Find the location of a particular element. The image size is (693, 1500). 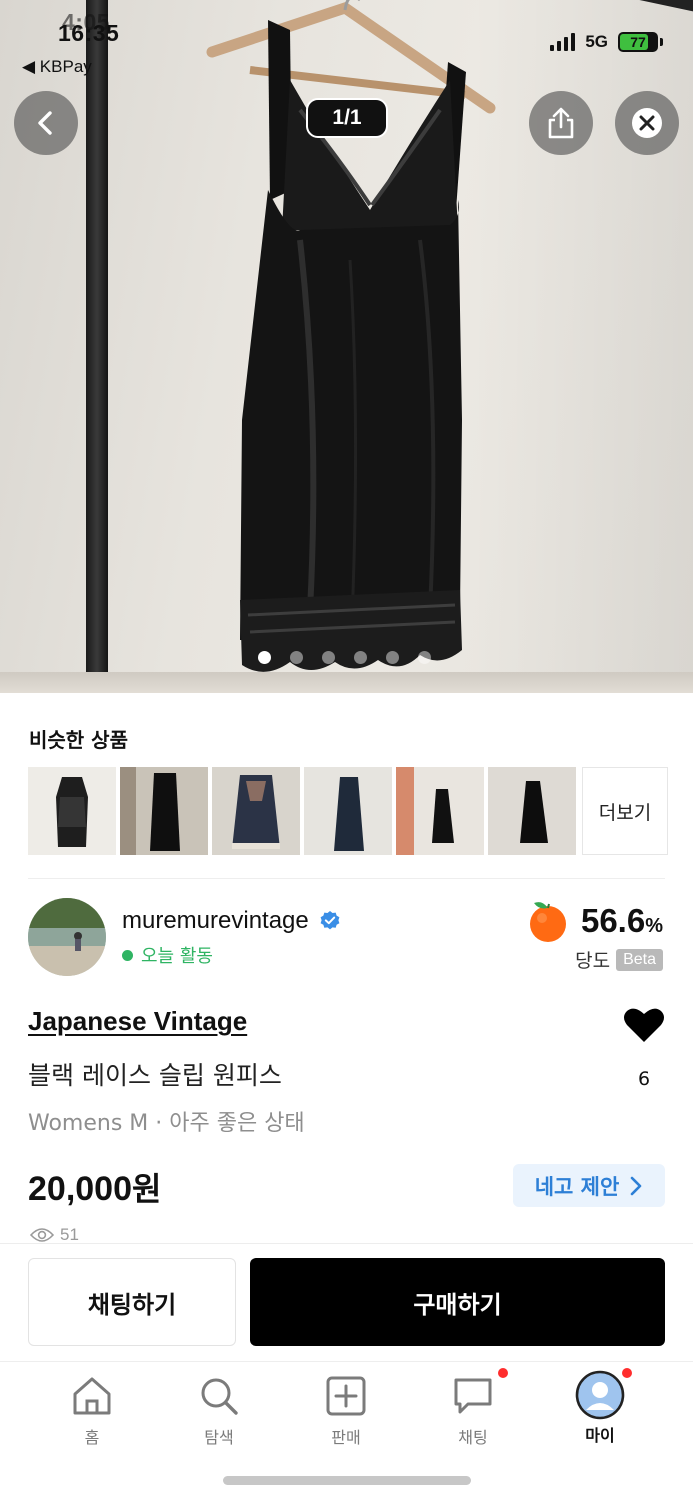

like-button: 6 is located at coordinates (644, 1048).